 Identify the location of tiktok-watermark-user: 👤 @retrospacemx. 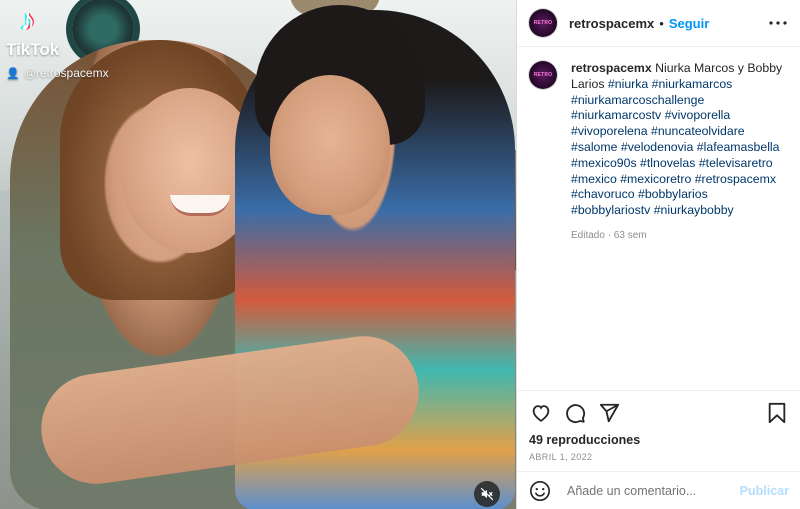
(57, 73).